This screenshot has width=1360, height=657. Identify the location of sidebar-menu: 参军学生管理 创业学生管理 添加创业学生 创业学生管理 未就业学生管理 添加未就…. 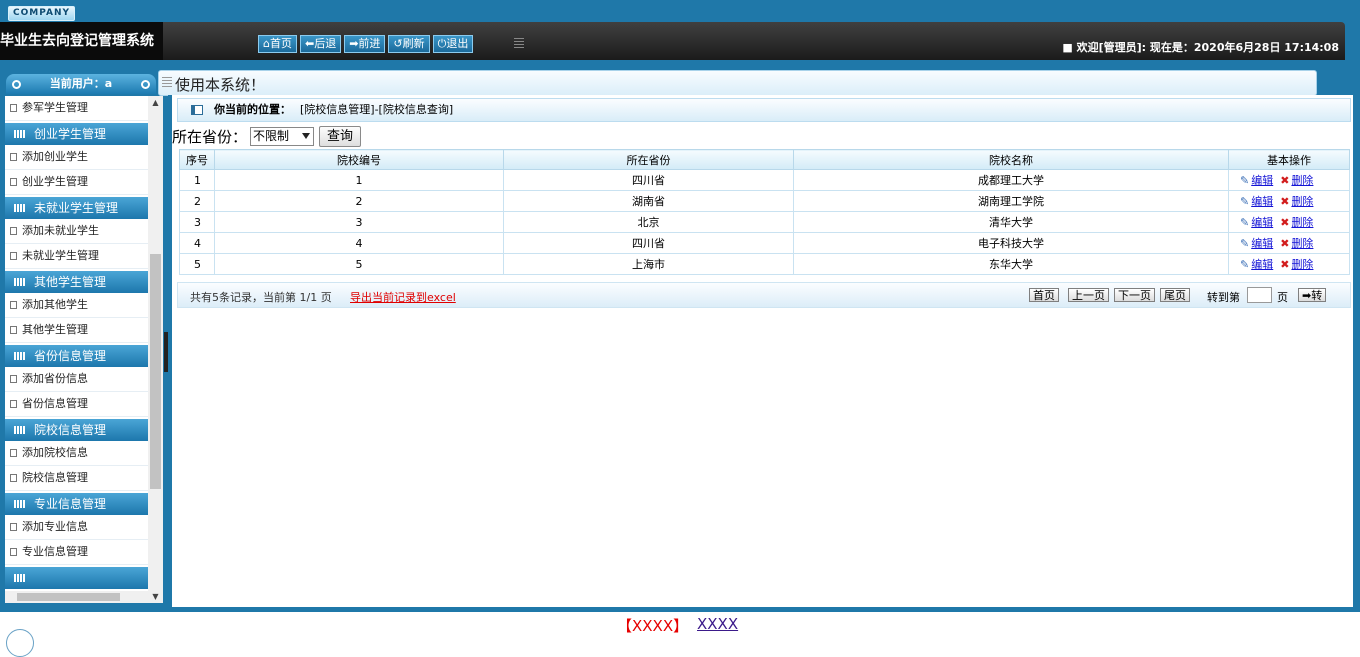
(76, 349).